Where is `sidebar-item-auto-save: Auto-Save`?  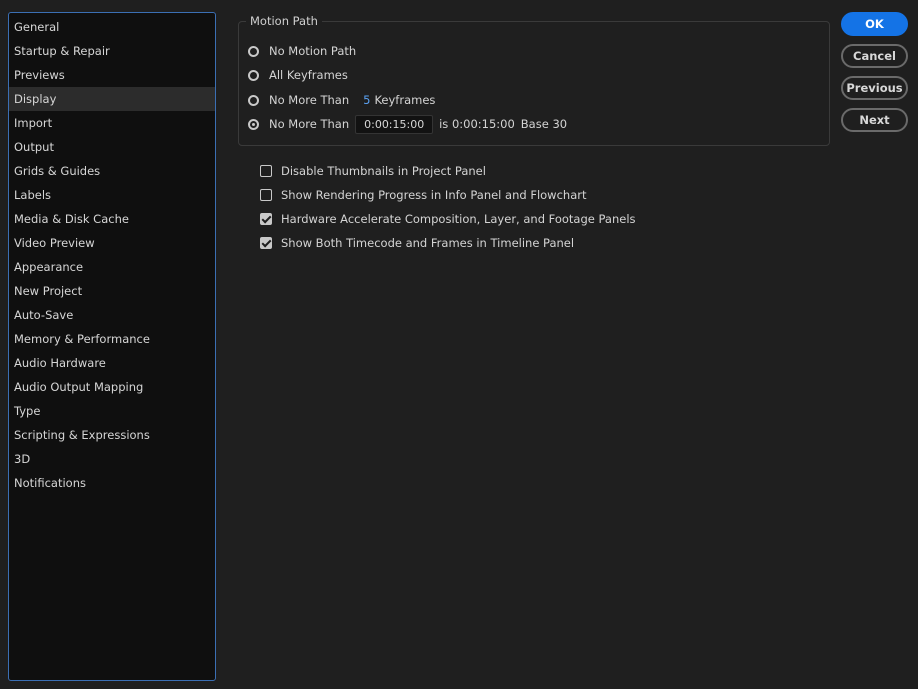
sidebar-item-auto-save: Auto-Save is located at coordinates (112, 315).